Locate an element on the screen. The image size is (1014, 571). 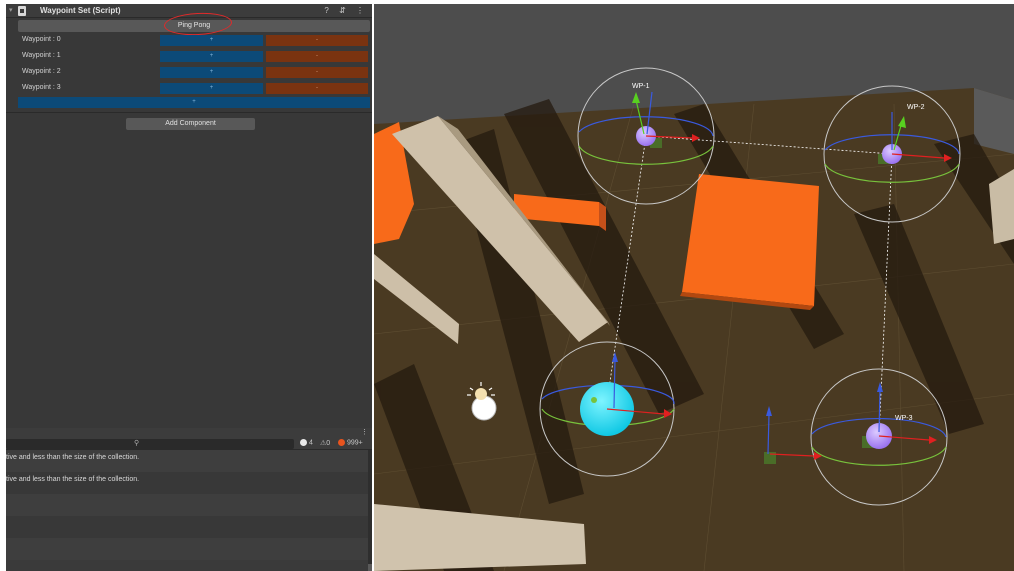
waypoint-row: Waypoint : 2 + - is located at coordinates (197, 73).